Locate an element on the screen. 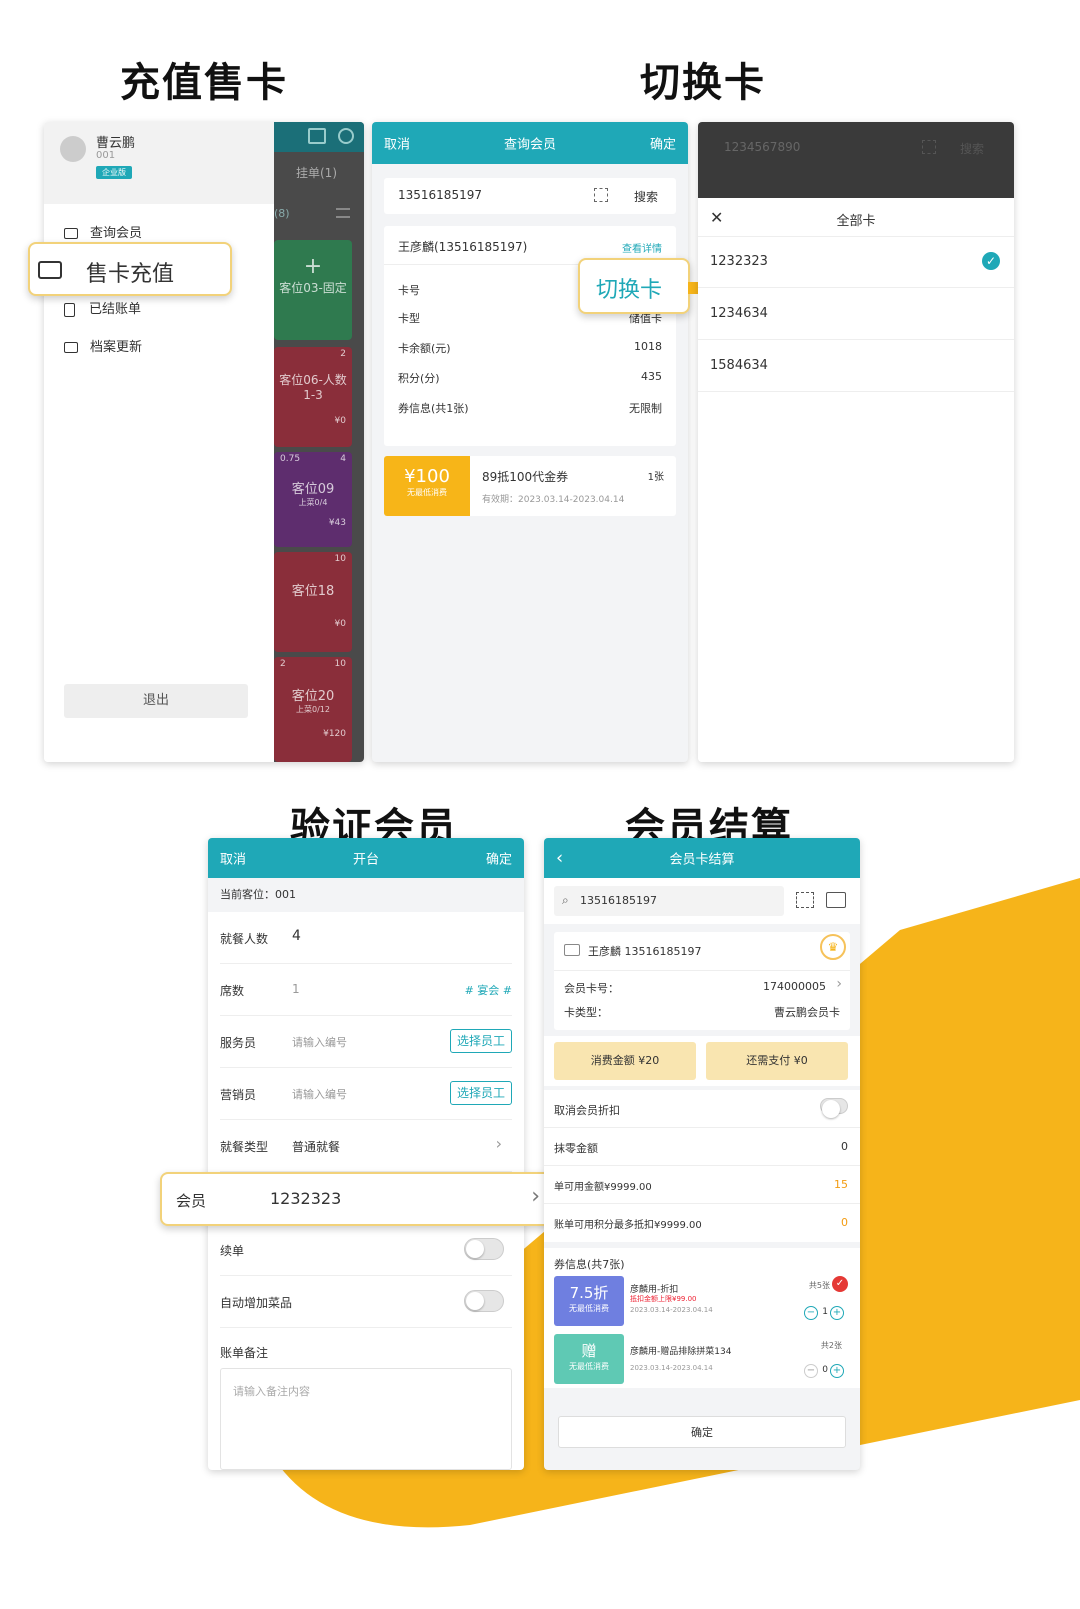 This screenshot has width=1080, height=1609. callout-switch-card: 切换卡 is located at coordinates (634, 286).